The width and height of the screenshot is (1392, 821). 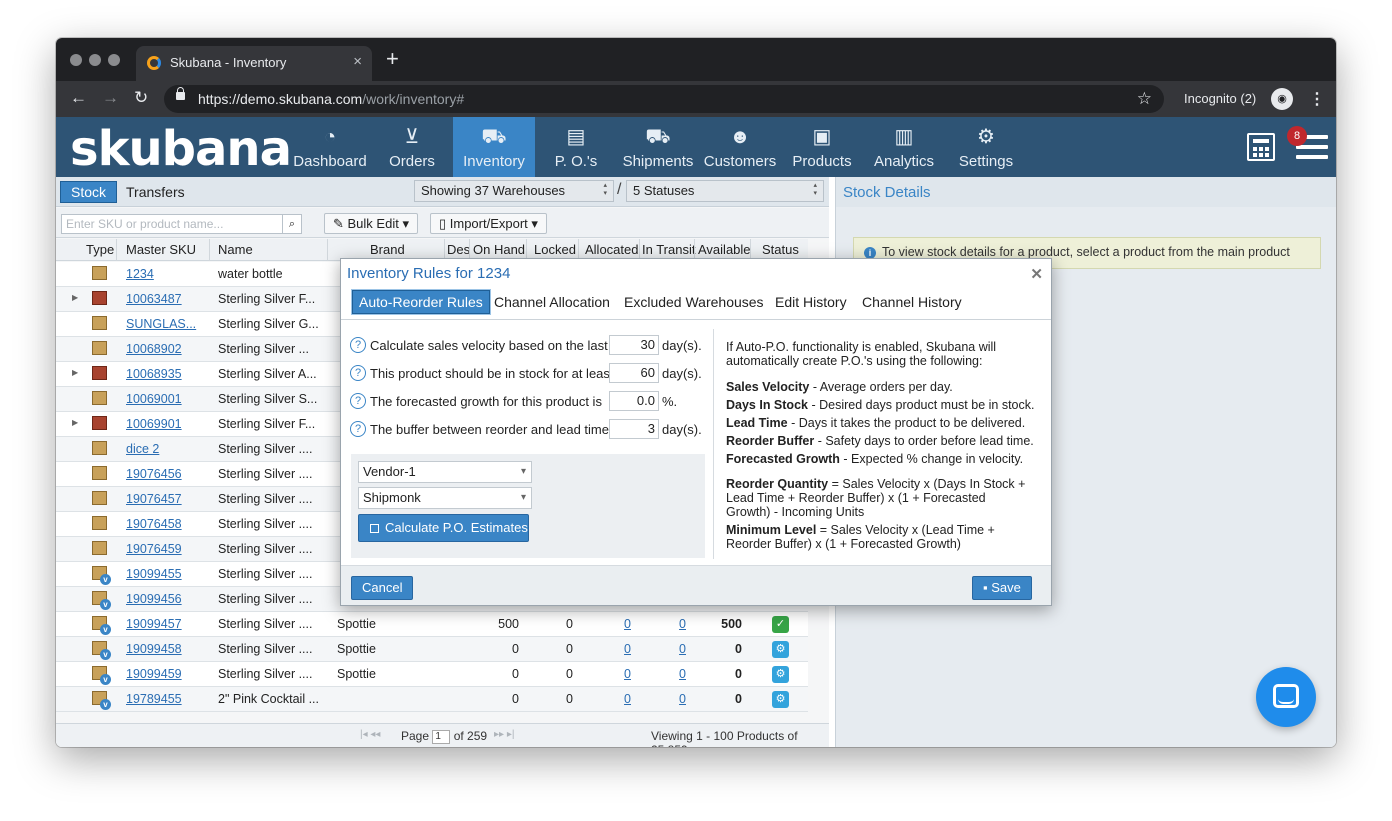 What do you see at coordinates (494, 147) in the screenshot?
I see `nav-inventory: ⛟ Inventory` at bounding box center [494, 147].